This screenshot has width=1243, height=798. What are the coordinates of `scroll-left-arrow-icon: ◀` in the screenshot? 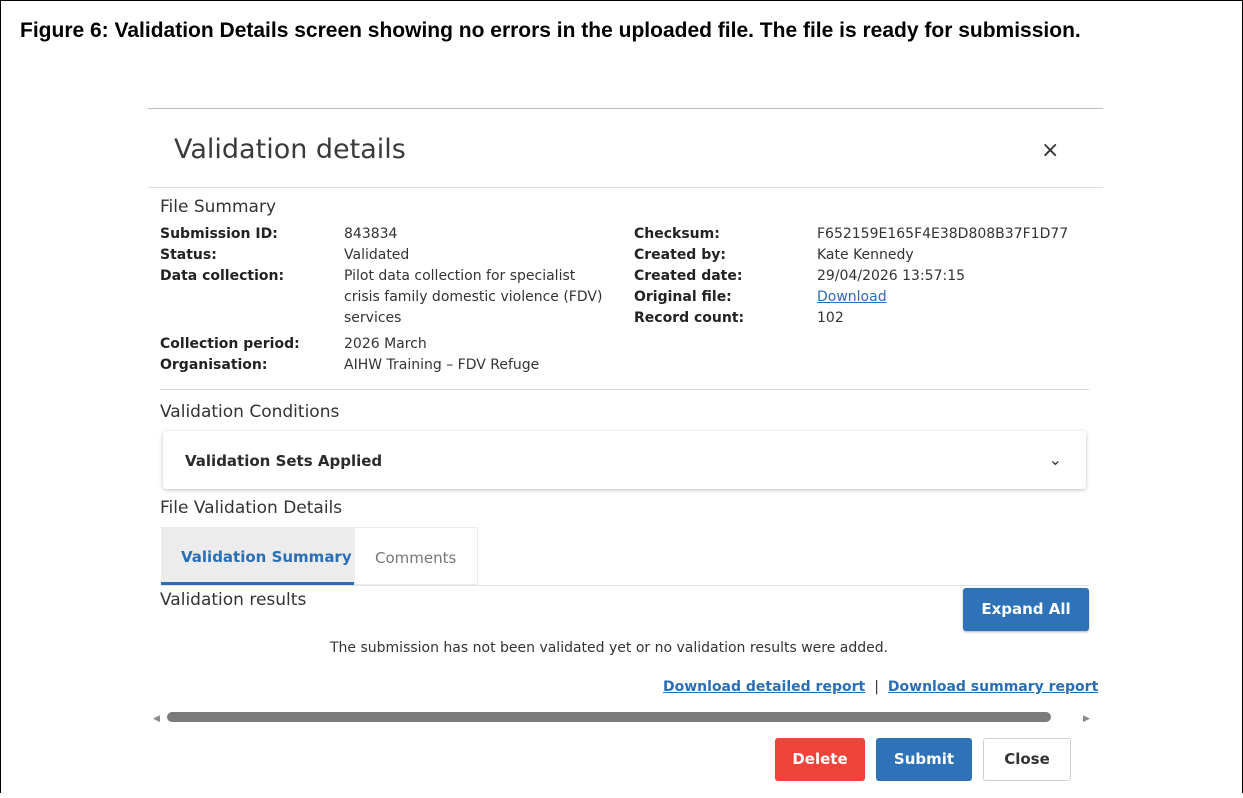 It's located at (156, 718).